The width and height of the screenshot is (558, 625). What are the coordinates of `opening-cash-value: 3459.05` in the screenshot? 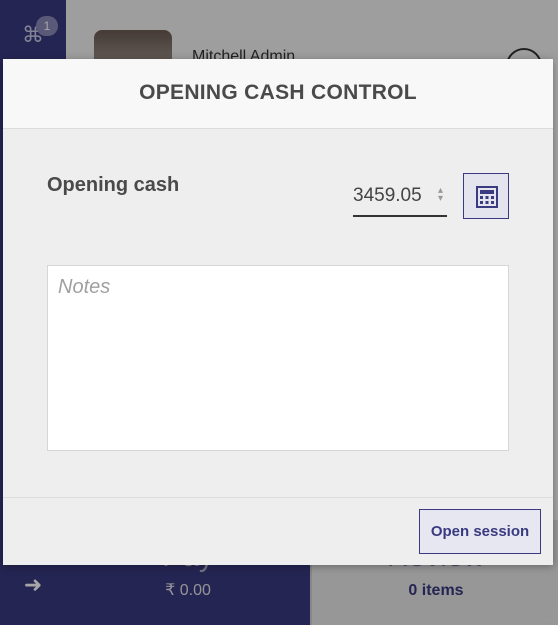 It's located at (387, 195).